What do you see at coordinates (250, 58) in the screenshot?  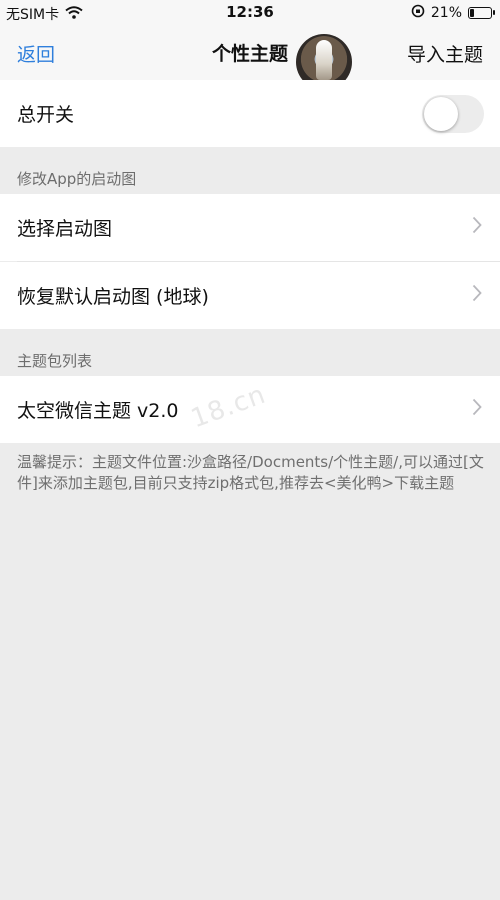 I see `nav-bar: 返回 个性主题 导入主题` at bounding box center [250, 58].